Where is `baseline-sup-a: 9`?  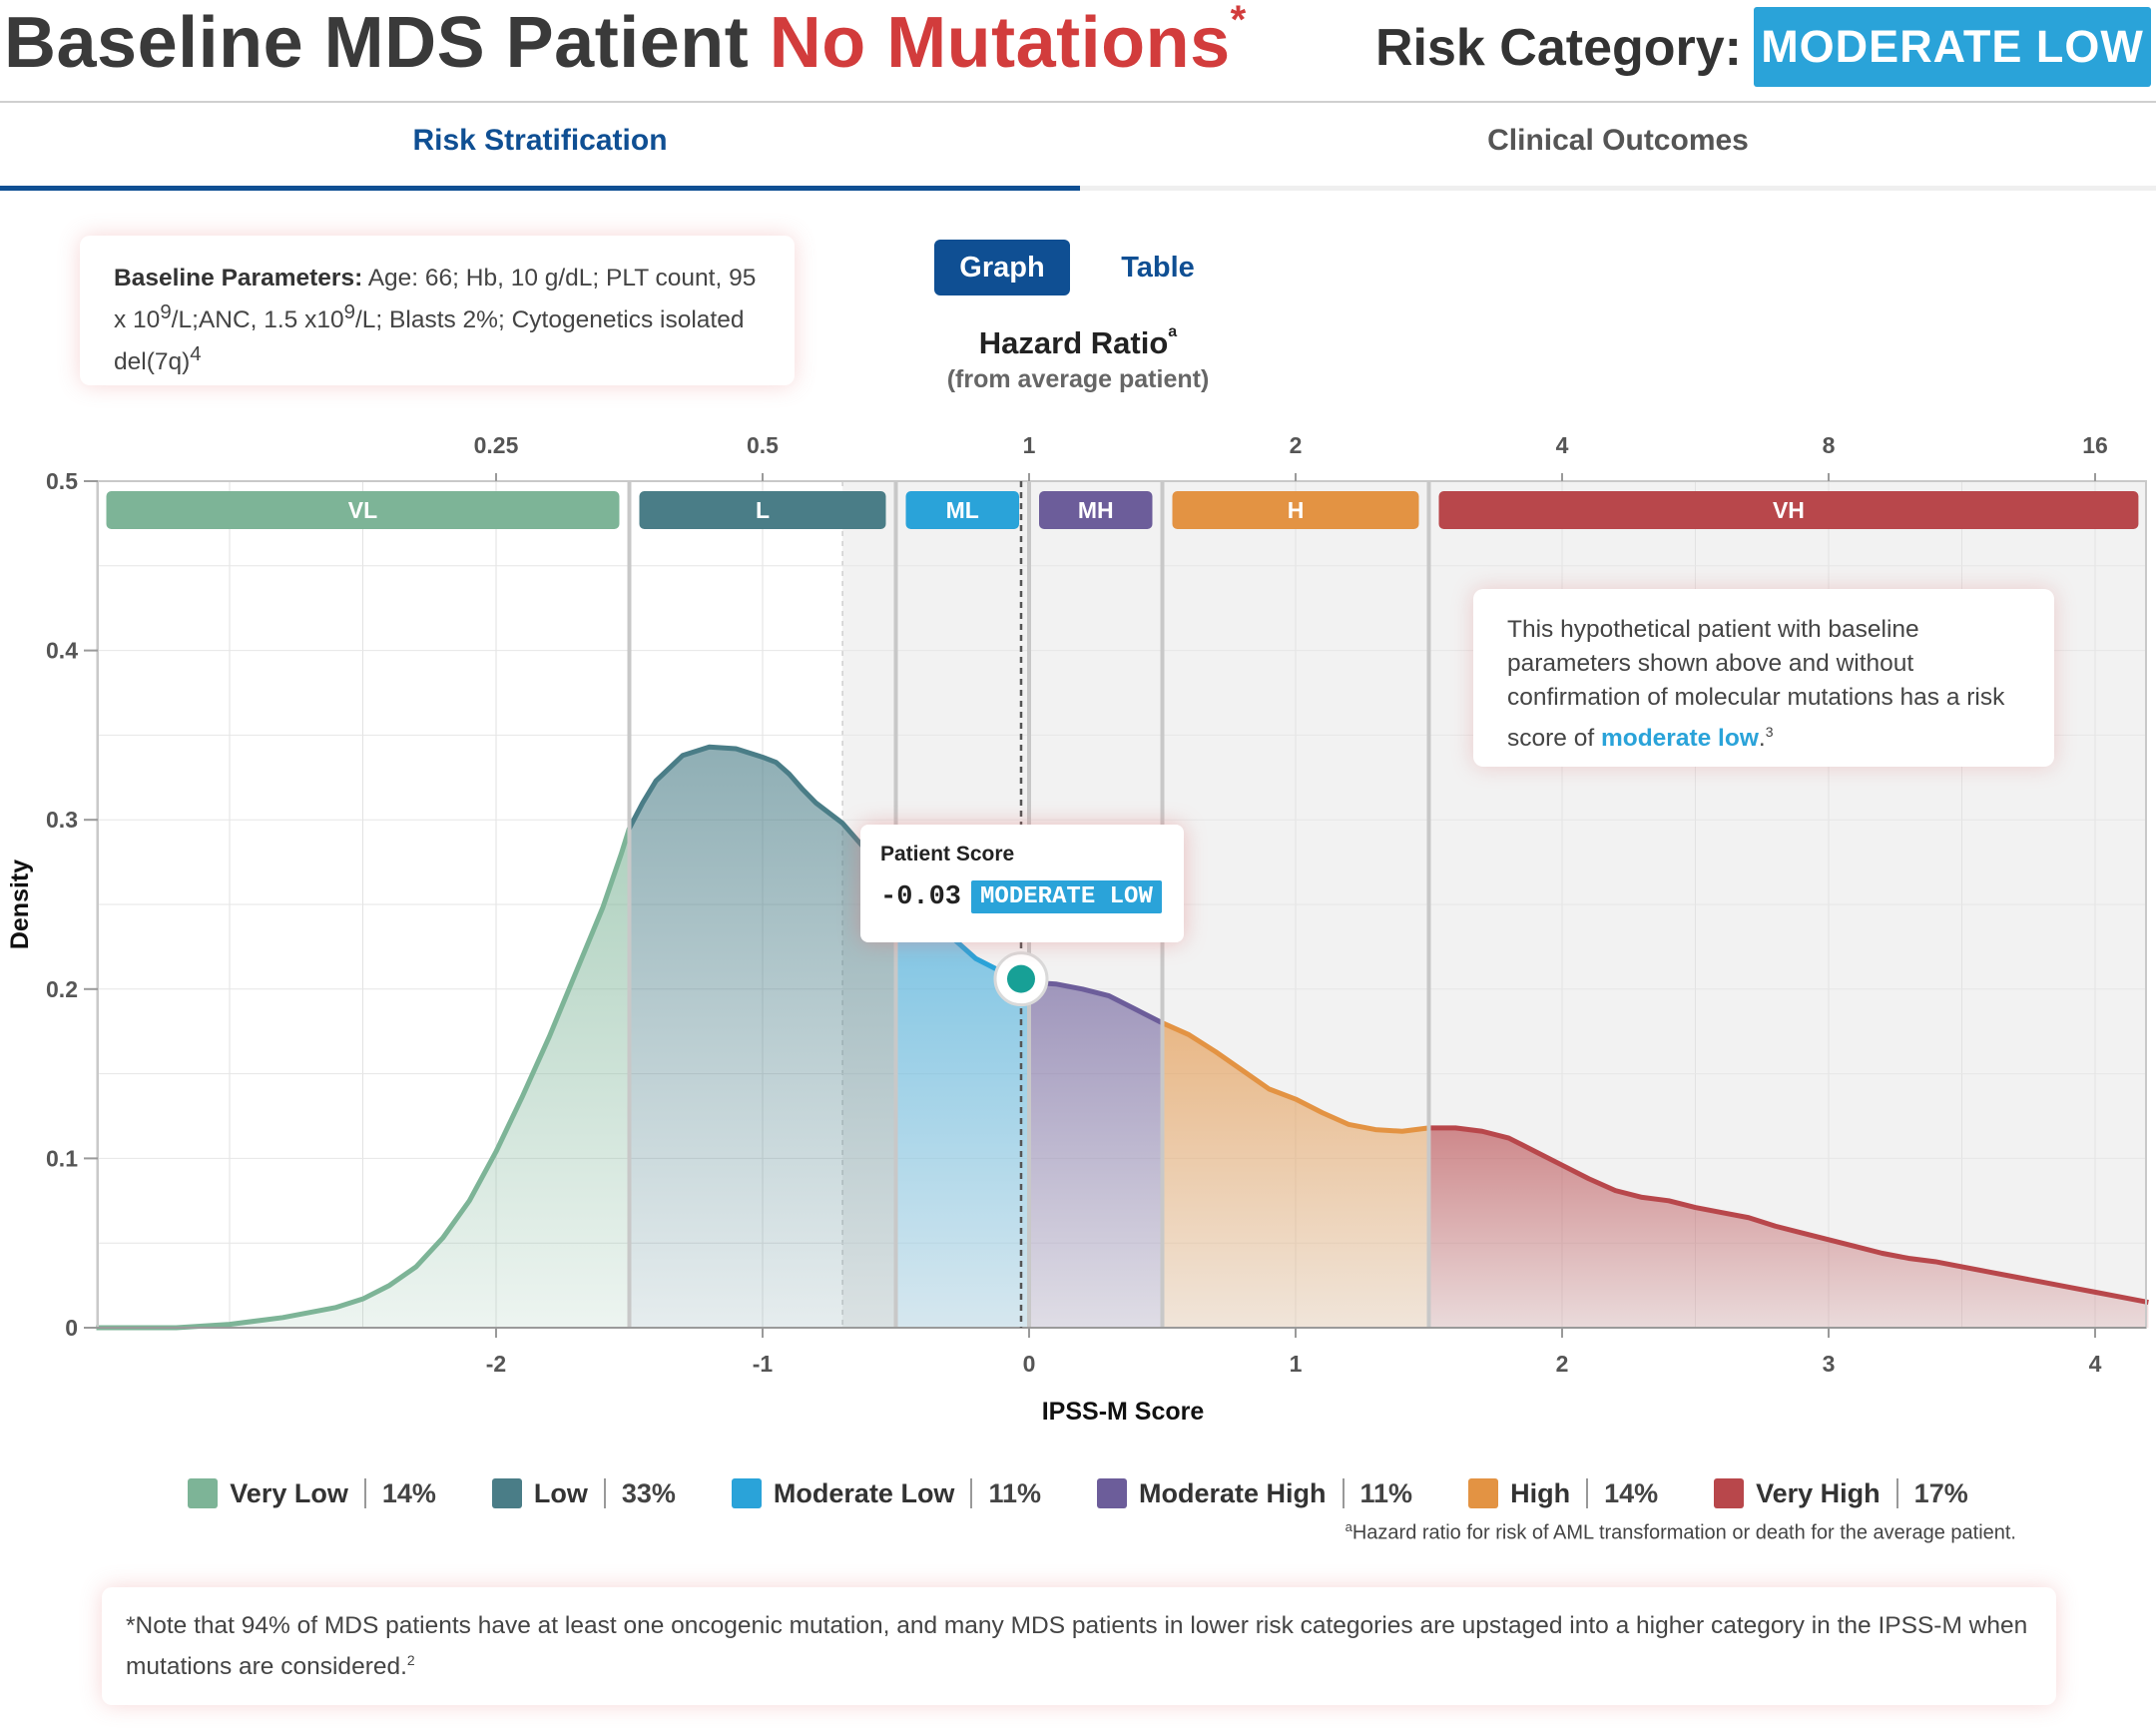
baseline-sup-a: 9 is located at coordinates (166, 312).